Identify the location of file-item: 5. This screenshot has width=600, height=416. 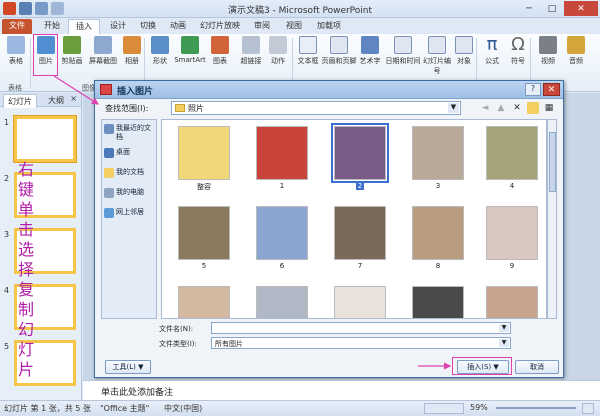
(204, 242).